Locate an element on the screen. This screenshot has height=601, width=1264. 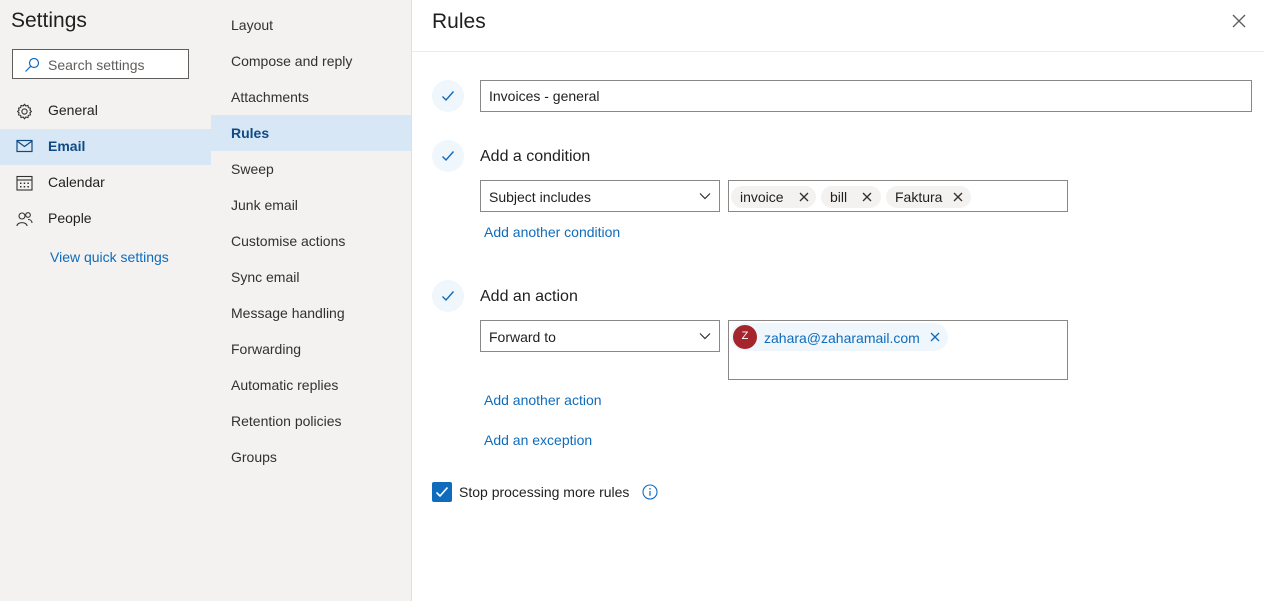
search-icon is located at coordinates (32, 64).